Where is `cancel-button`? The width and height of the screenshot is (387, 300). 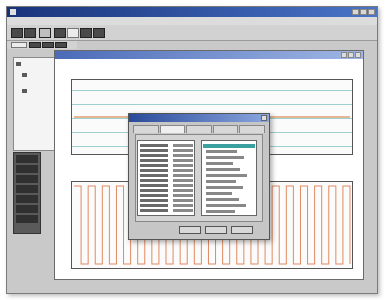
cancel-button is located at coordinates (216, 230).